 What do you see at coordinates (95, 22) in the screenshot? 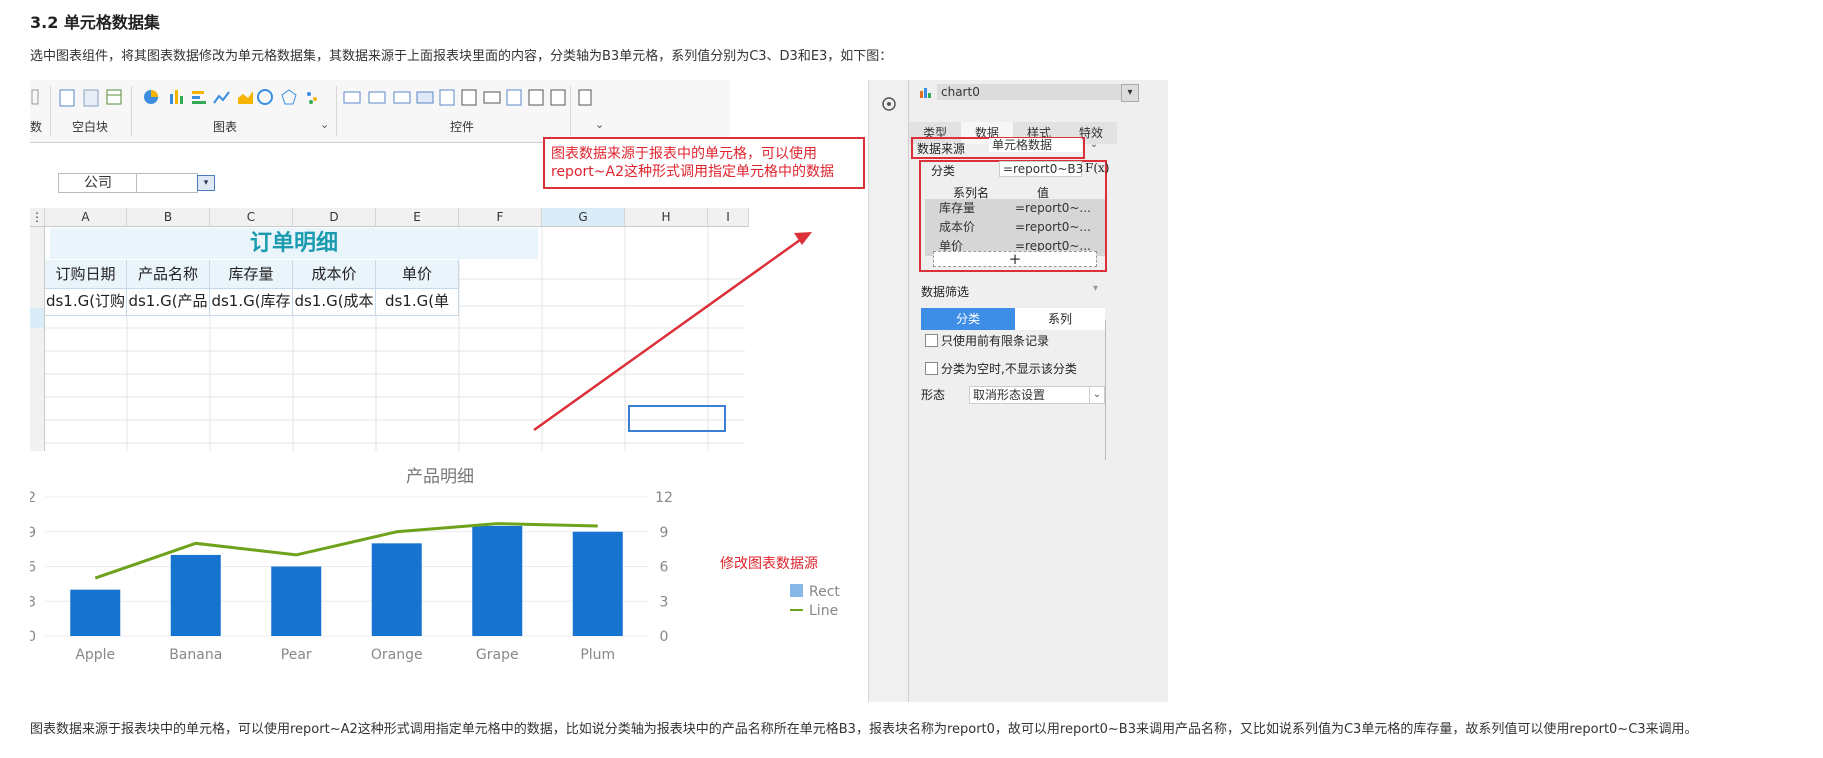
I see `article-heading: 3.2 单元格数据集` at bounding box center [95, 22].